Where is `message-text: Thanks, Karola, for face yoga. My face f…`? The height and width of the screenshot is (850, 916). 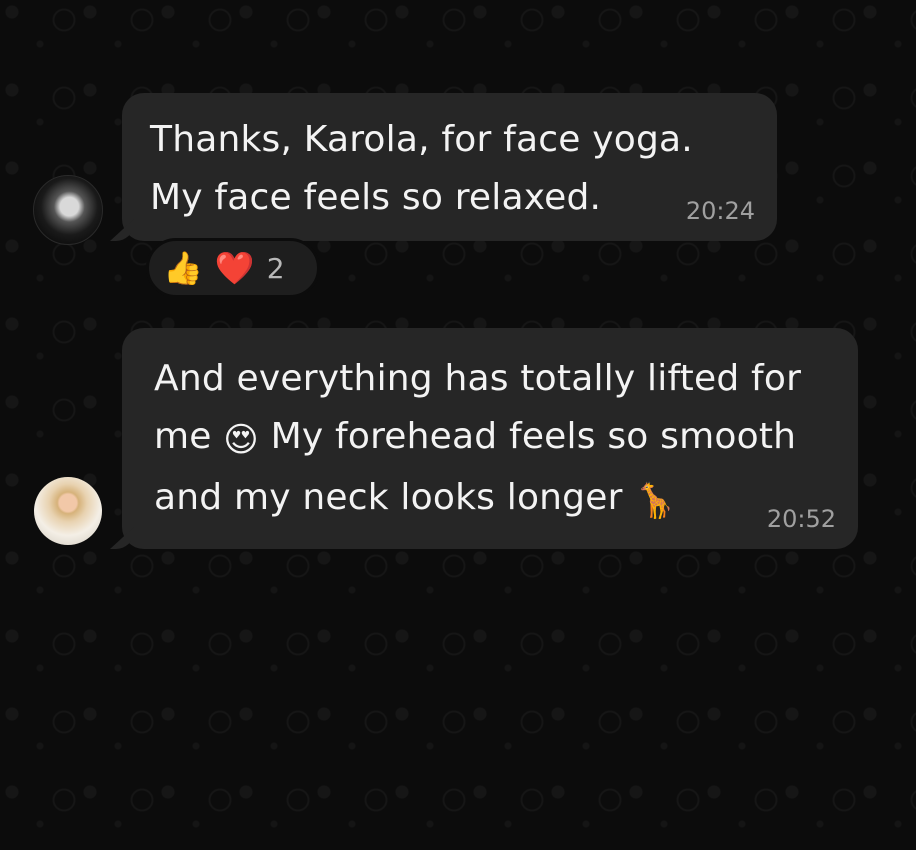
message-text: Thanks, Karola, for face yoga. My face f… is located at coordinates (430, 169).